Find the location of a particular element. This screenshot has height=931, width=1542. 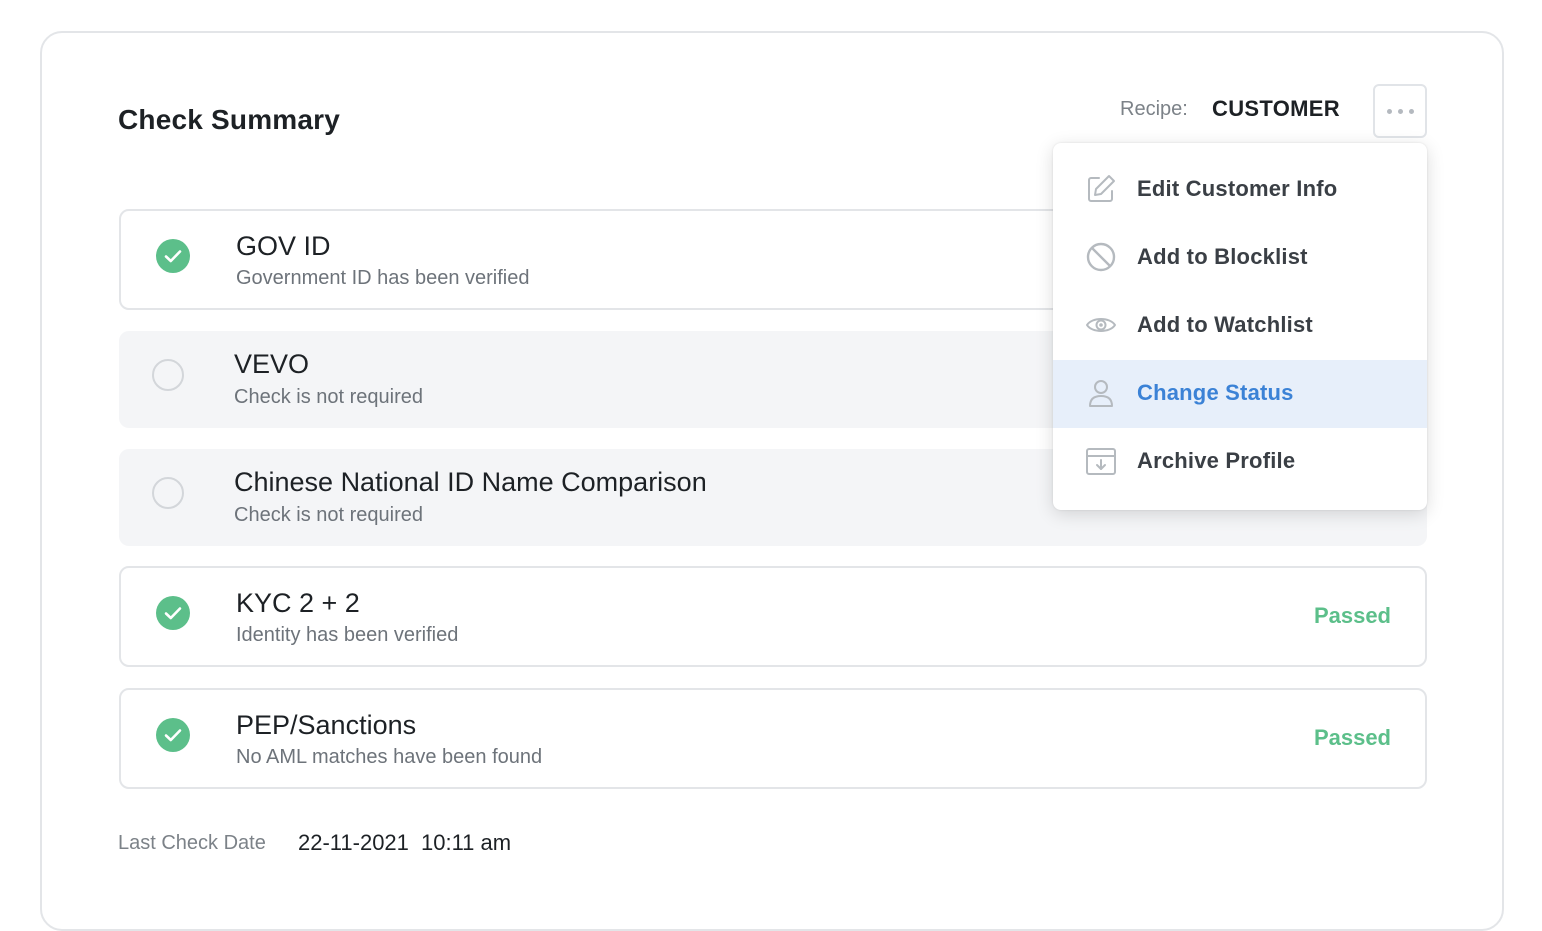

menu-item-archive-profile: Archive Profile is located at coordinates (1240, 462).